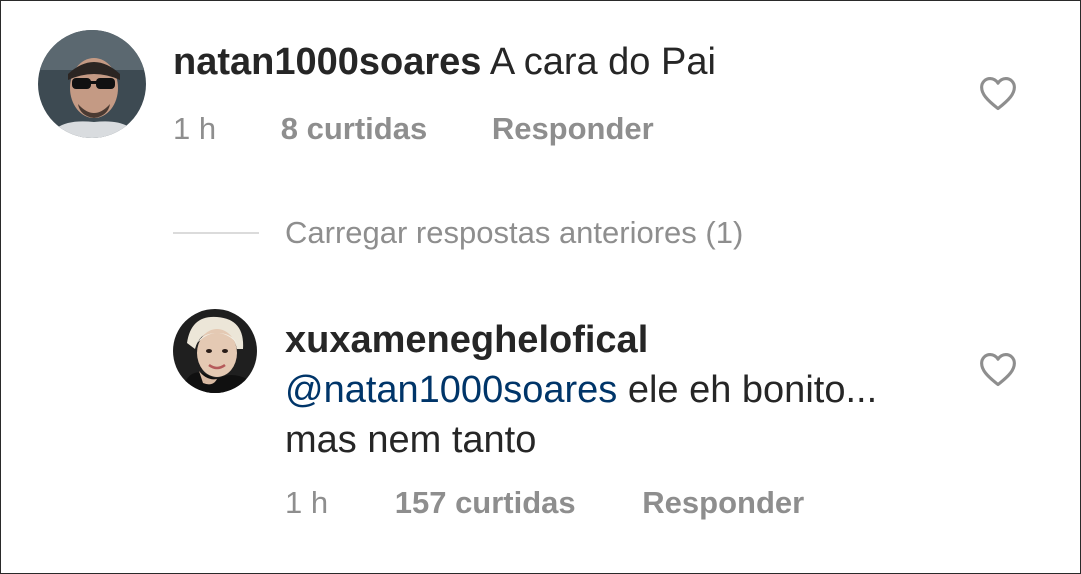 Image resolution: width=1081 pixels, height=574 pixels. I want to click on comment-text: A cara do Pai, so click(602, 62).